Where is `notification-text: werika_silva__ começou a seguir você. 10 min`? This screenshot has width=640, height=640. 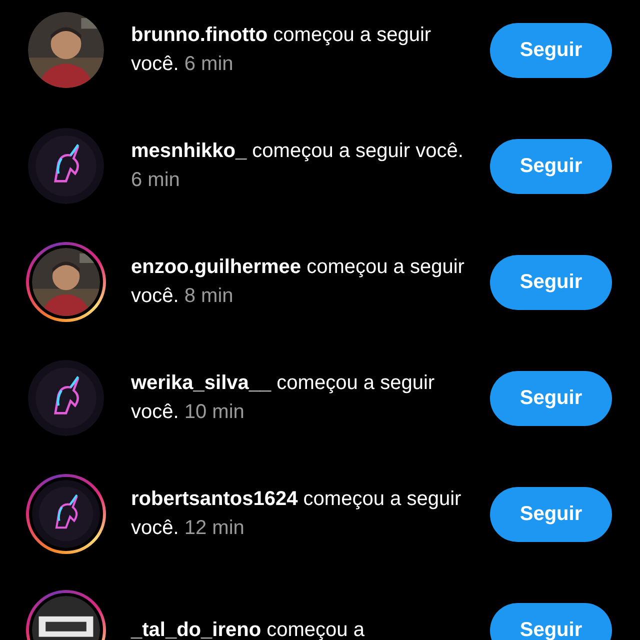
notification-text: werika_silva__ começou a seguir você. 10 min is located at coordinates (283, 398).